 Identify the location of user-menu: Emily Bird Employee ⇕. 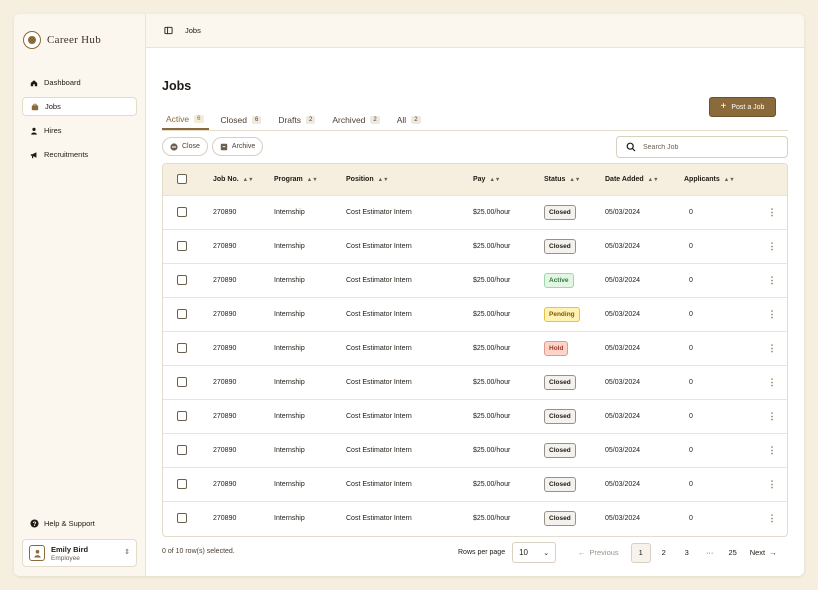
(79, 553).